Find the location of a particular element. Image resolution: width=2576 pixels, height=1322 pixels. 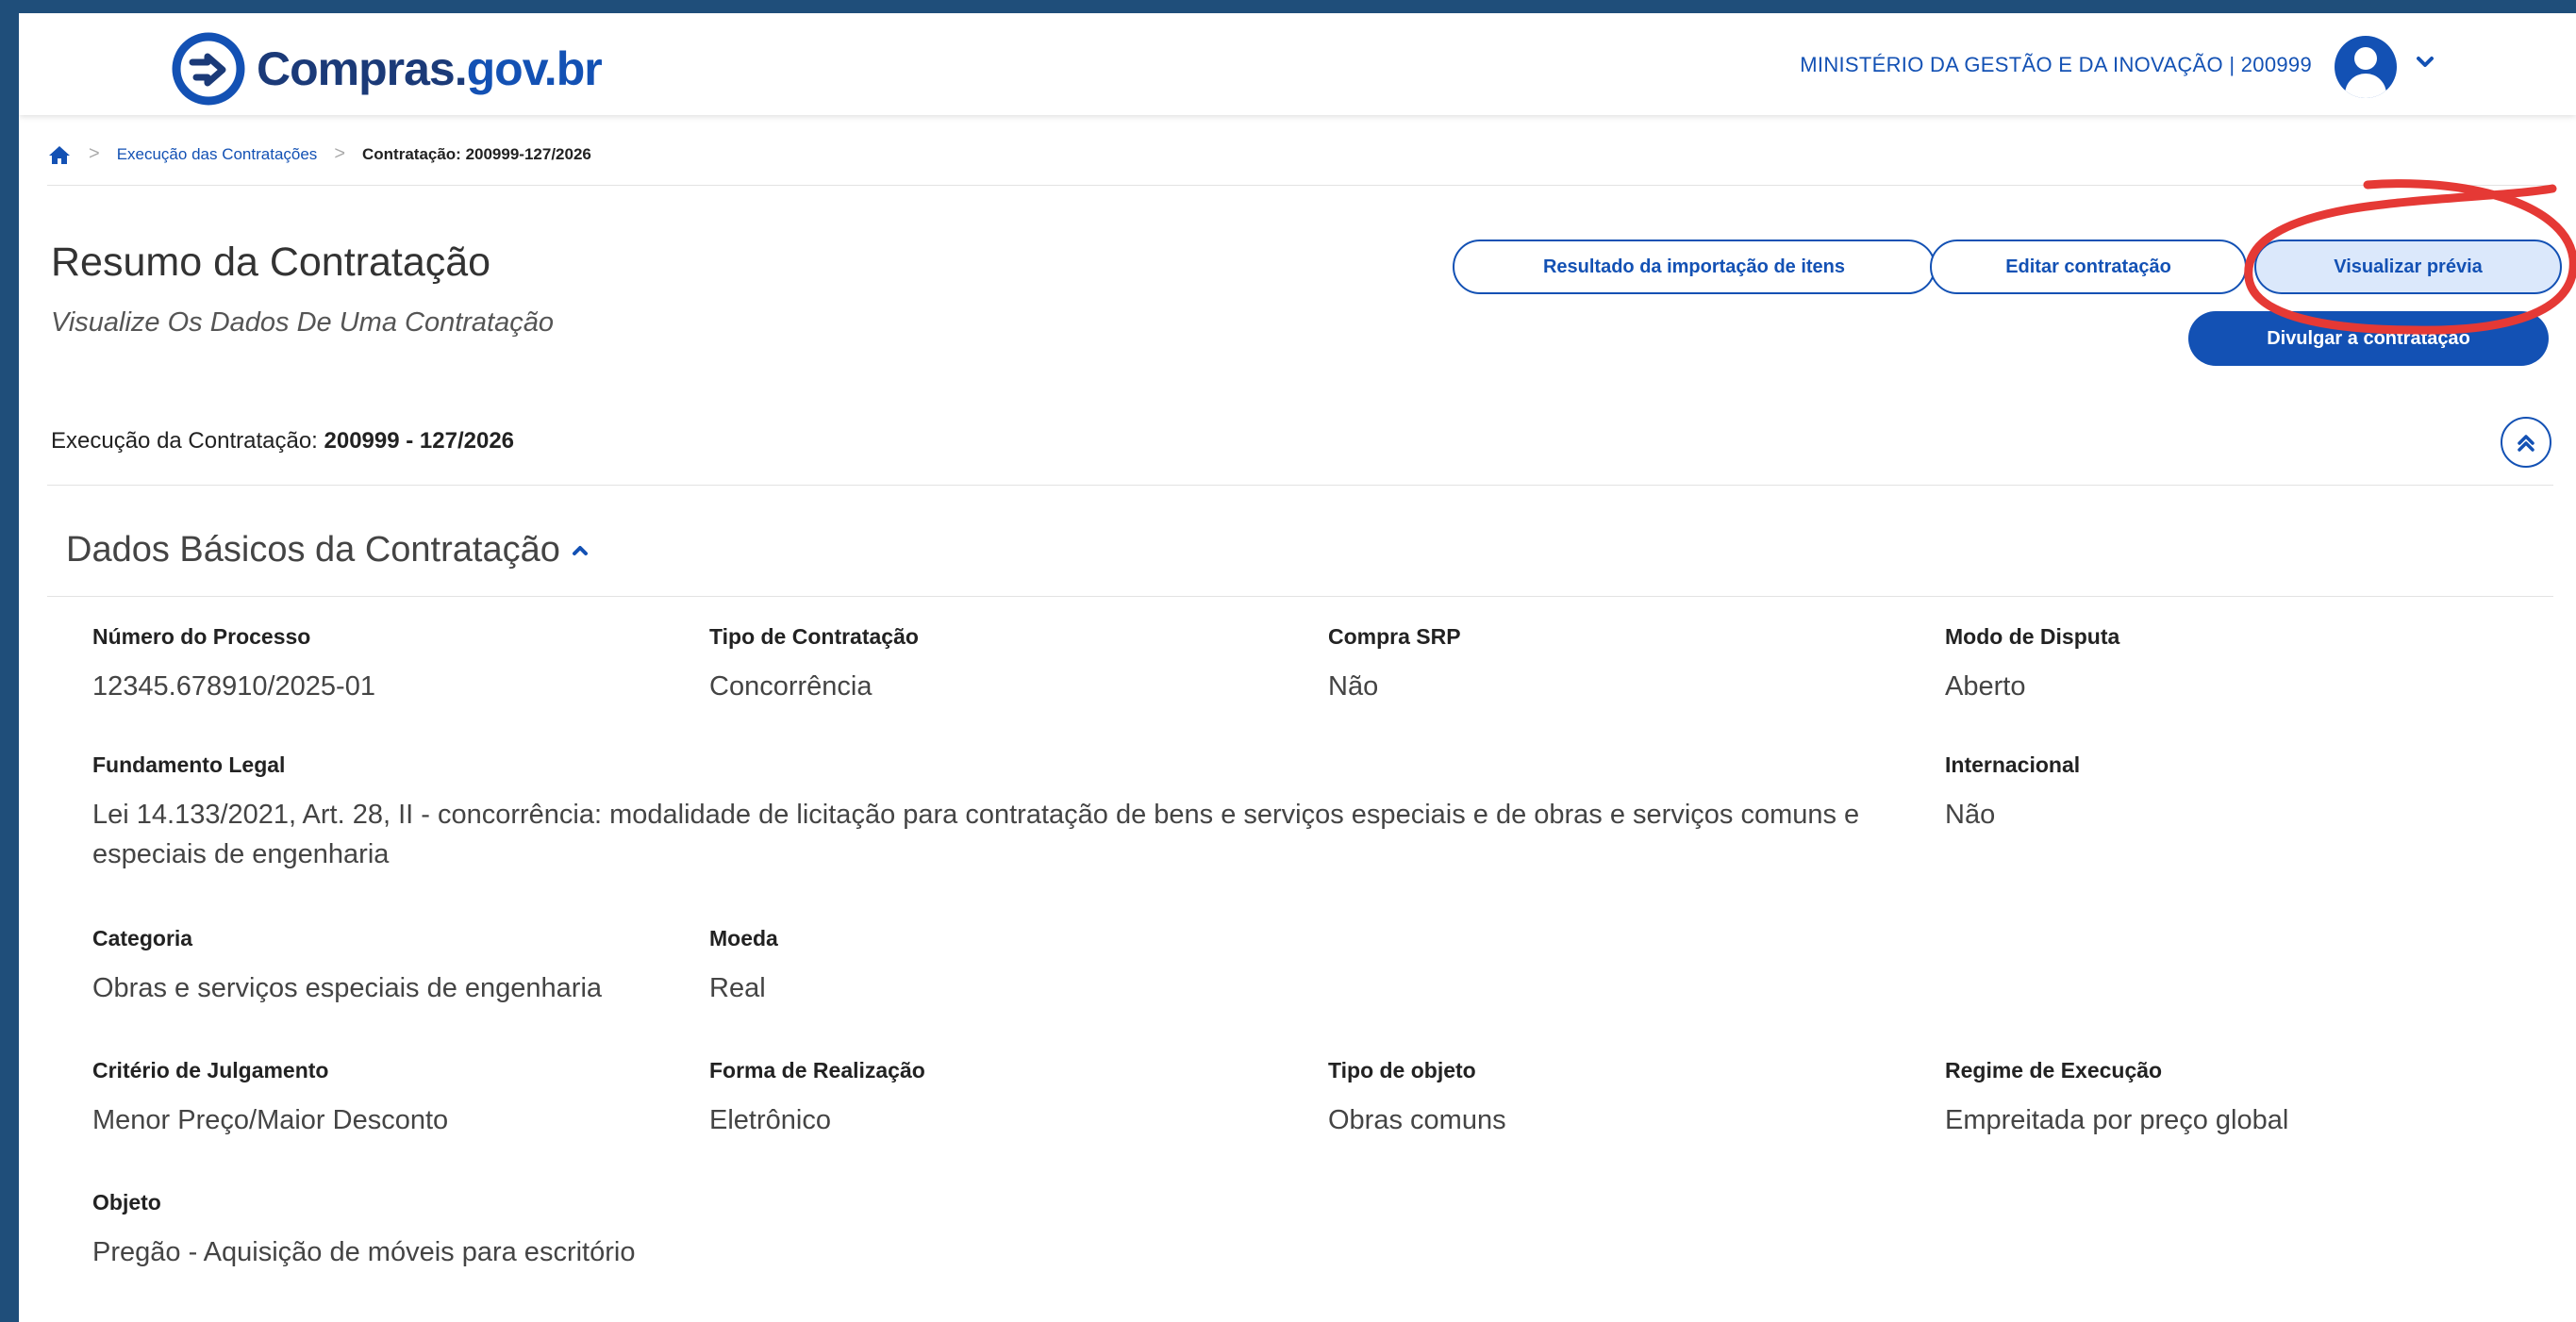

field-internacional: Internacional Não is located at coordinates (2012, 793).